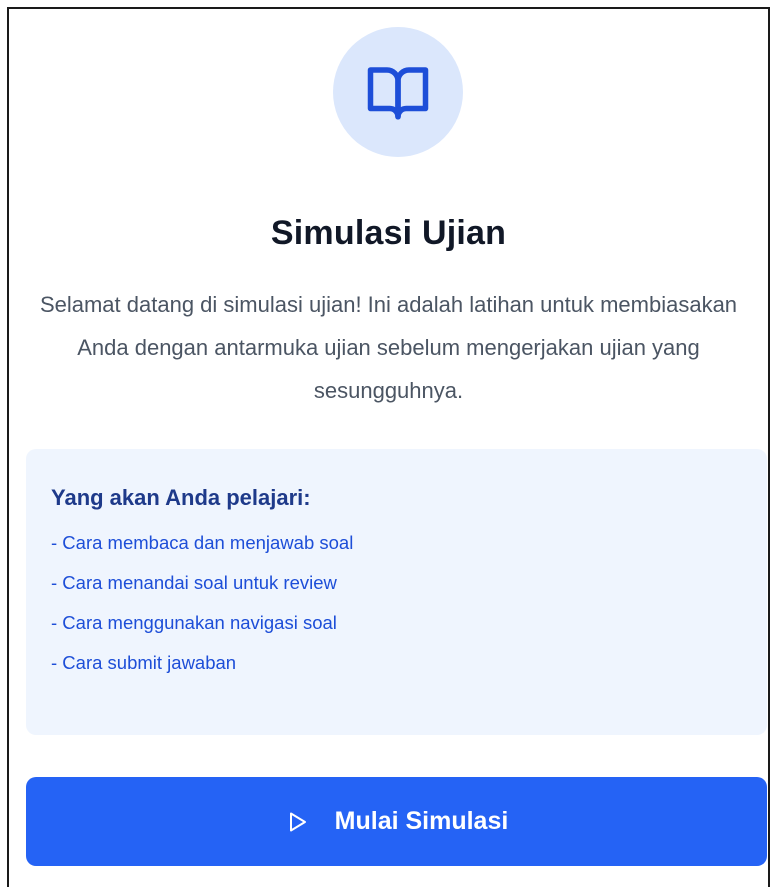 This screenshot has height=887, width=776. Describe the element at coordinates (297, 822) in the screenshot. I see `play-icon` at that location.